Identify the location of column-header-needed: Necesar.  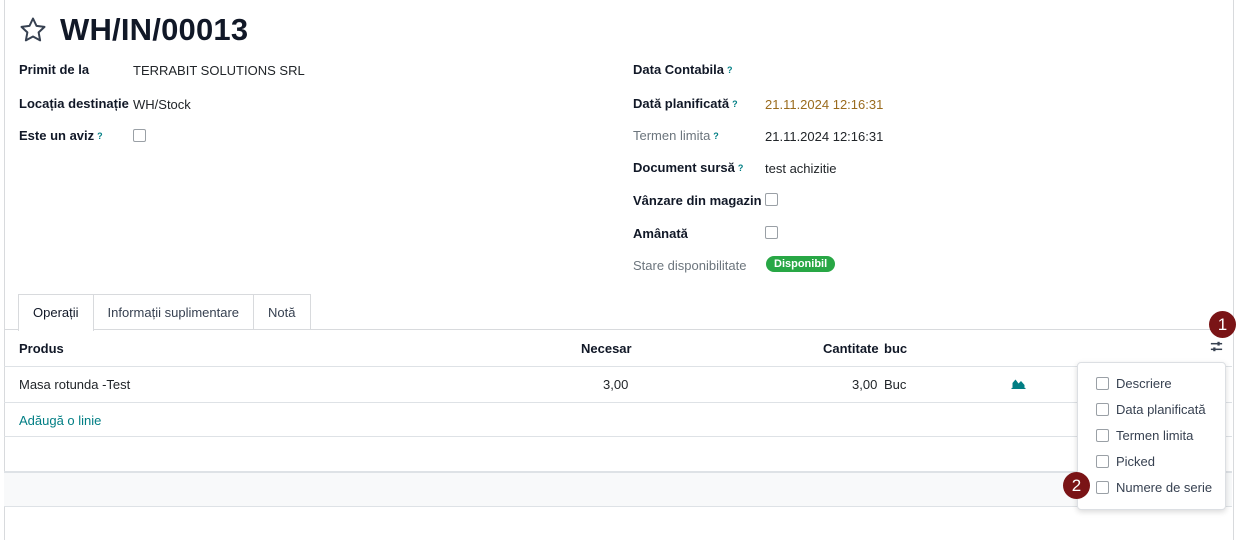
(606, 348).